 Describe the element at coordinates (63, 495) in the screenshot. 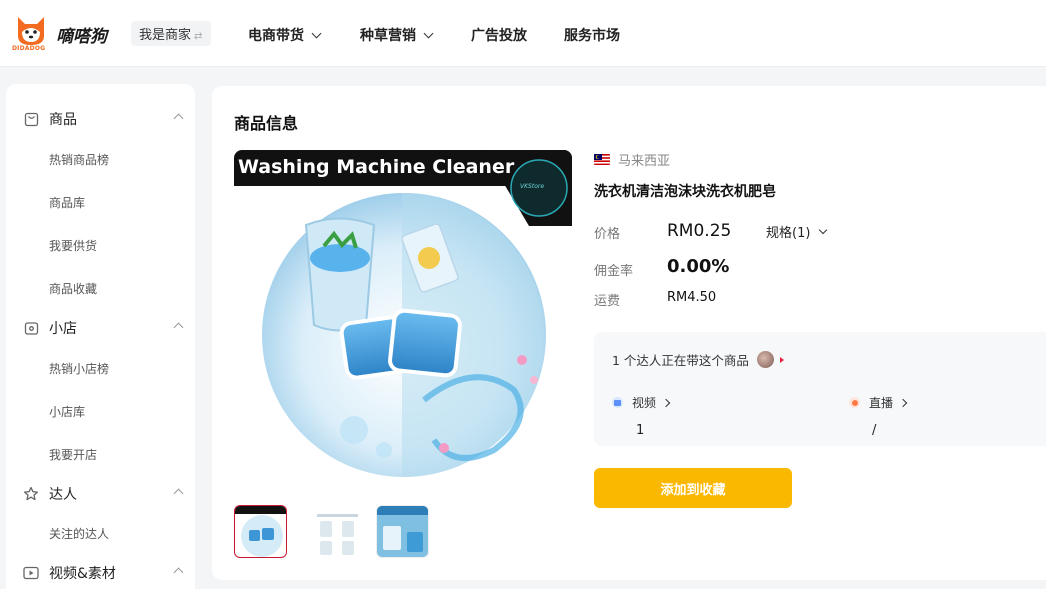

I see `sidebar-section-label: 达人` at that location.